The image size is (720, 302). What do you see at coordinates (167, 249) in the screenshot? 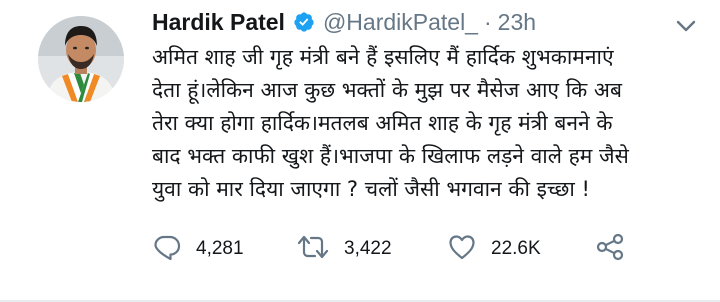
I see `reply-icon` at bounding box center [167, 249].